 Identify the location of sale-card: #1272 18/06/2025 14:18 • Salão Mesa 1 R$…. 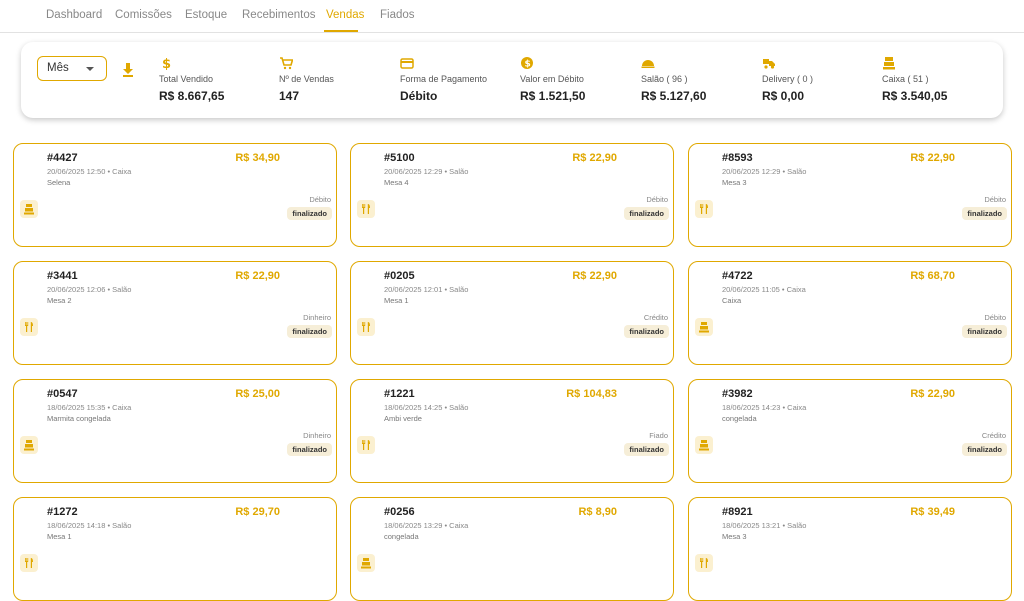
(175, 549).